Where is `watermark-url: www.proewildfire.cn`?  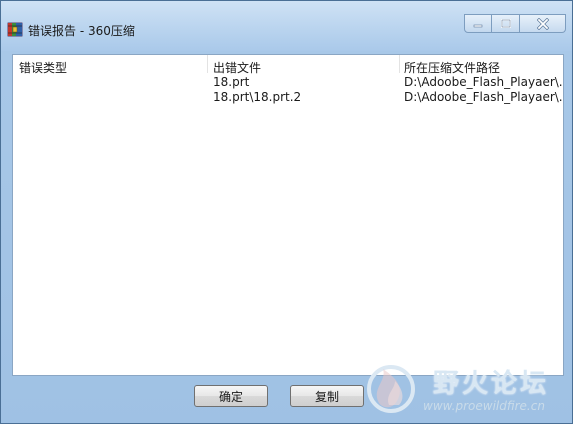 watermark-url: www.proewildfire.cn is located at coordinates (484, 406).